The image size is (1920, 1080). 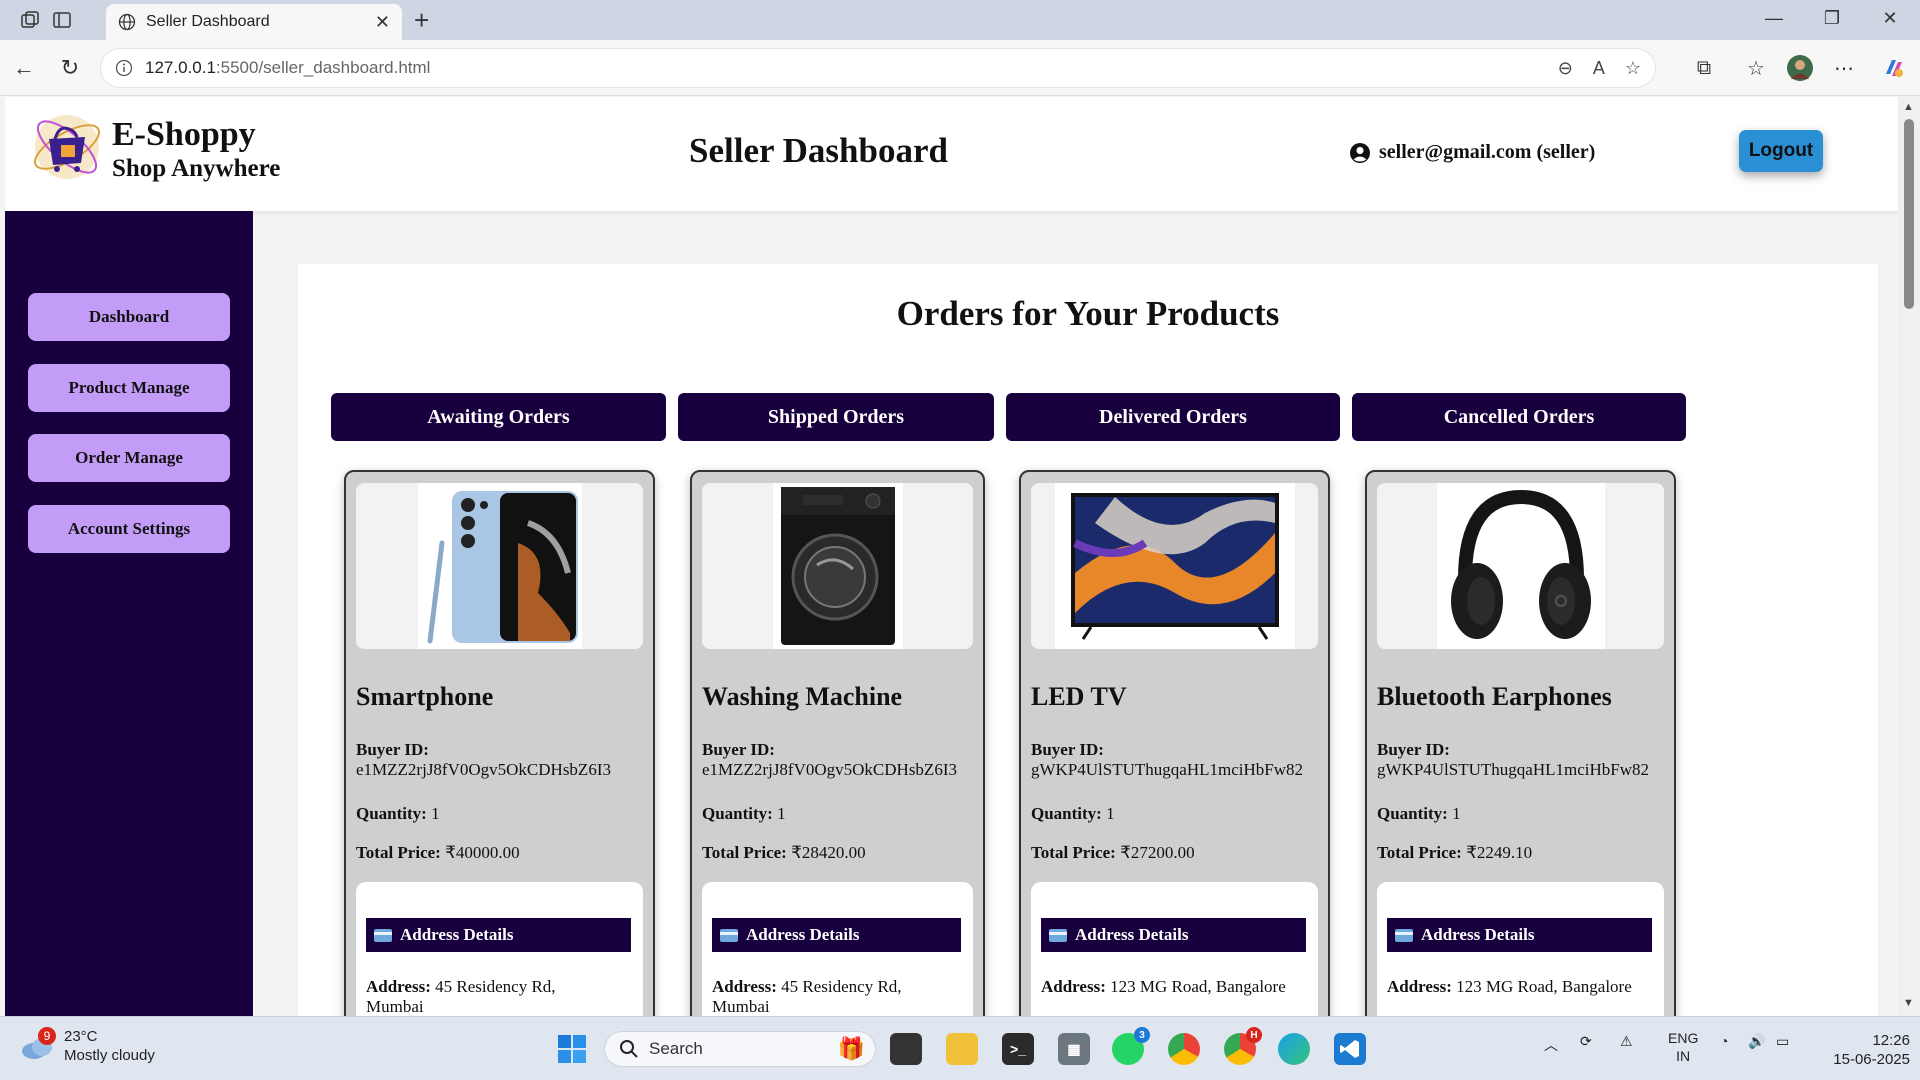 What do you see at coordinates (1782, 1041) in the screenshot?
I see `battery-icon: ▭` at bounding box center [1782, 1041].